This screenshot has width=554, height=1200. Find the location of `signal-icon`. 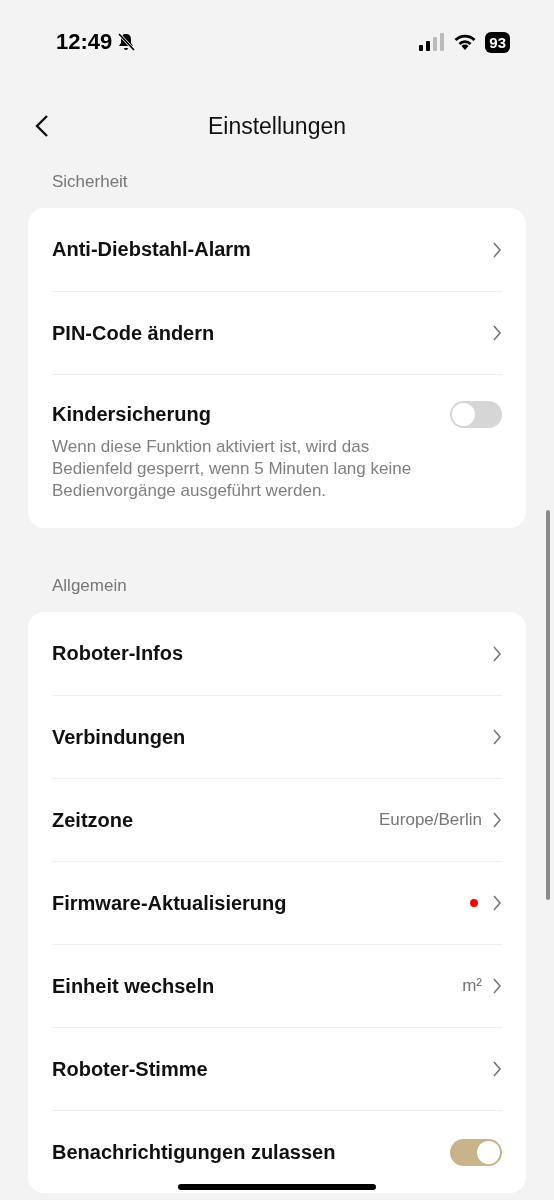

signal-icon is located at coordinates (432, 42).